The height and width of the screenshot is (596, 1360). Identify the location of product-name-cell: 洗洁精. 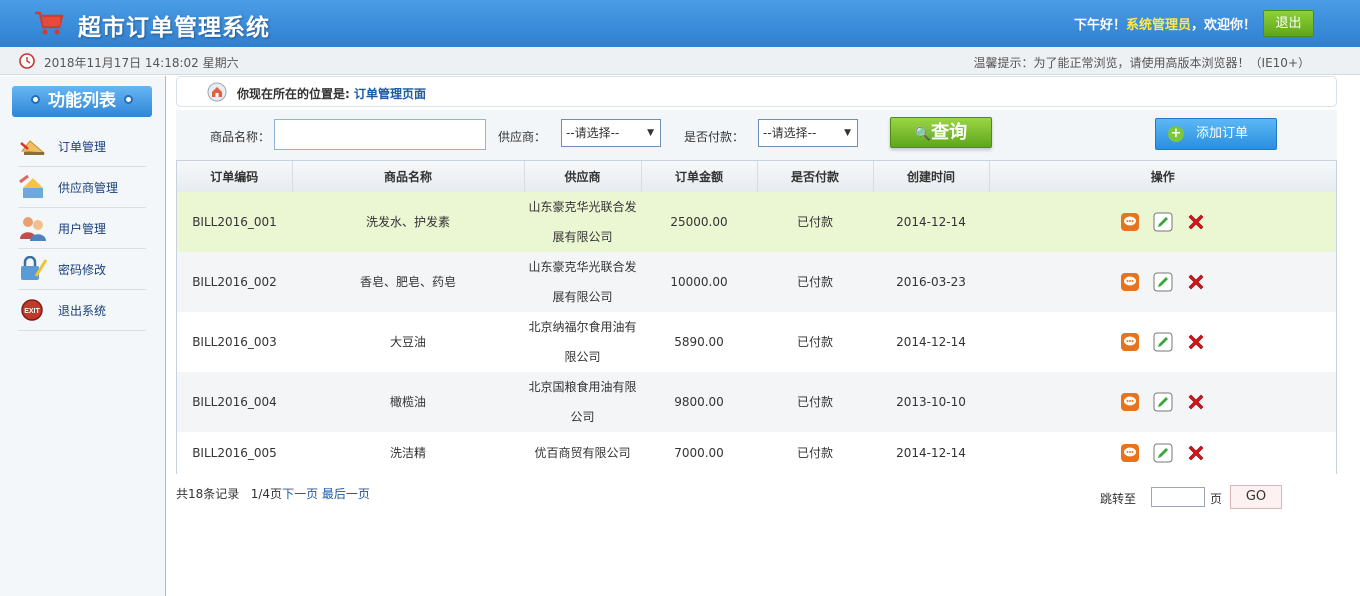
(408, 453).